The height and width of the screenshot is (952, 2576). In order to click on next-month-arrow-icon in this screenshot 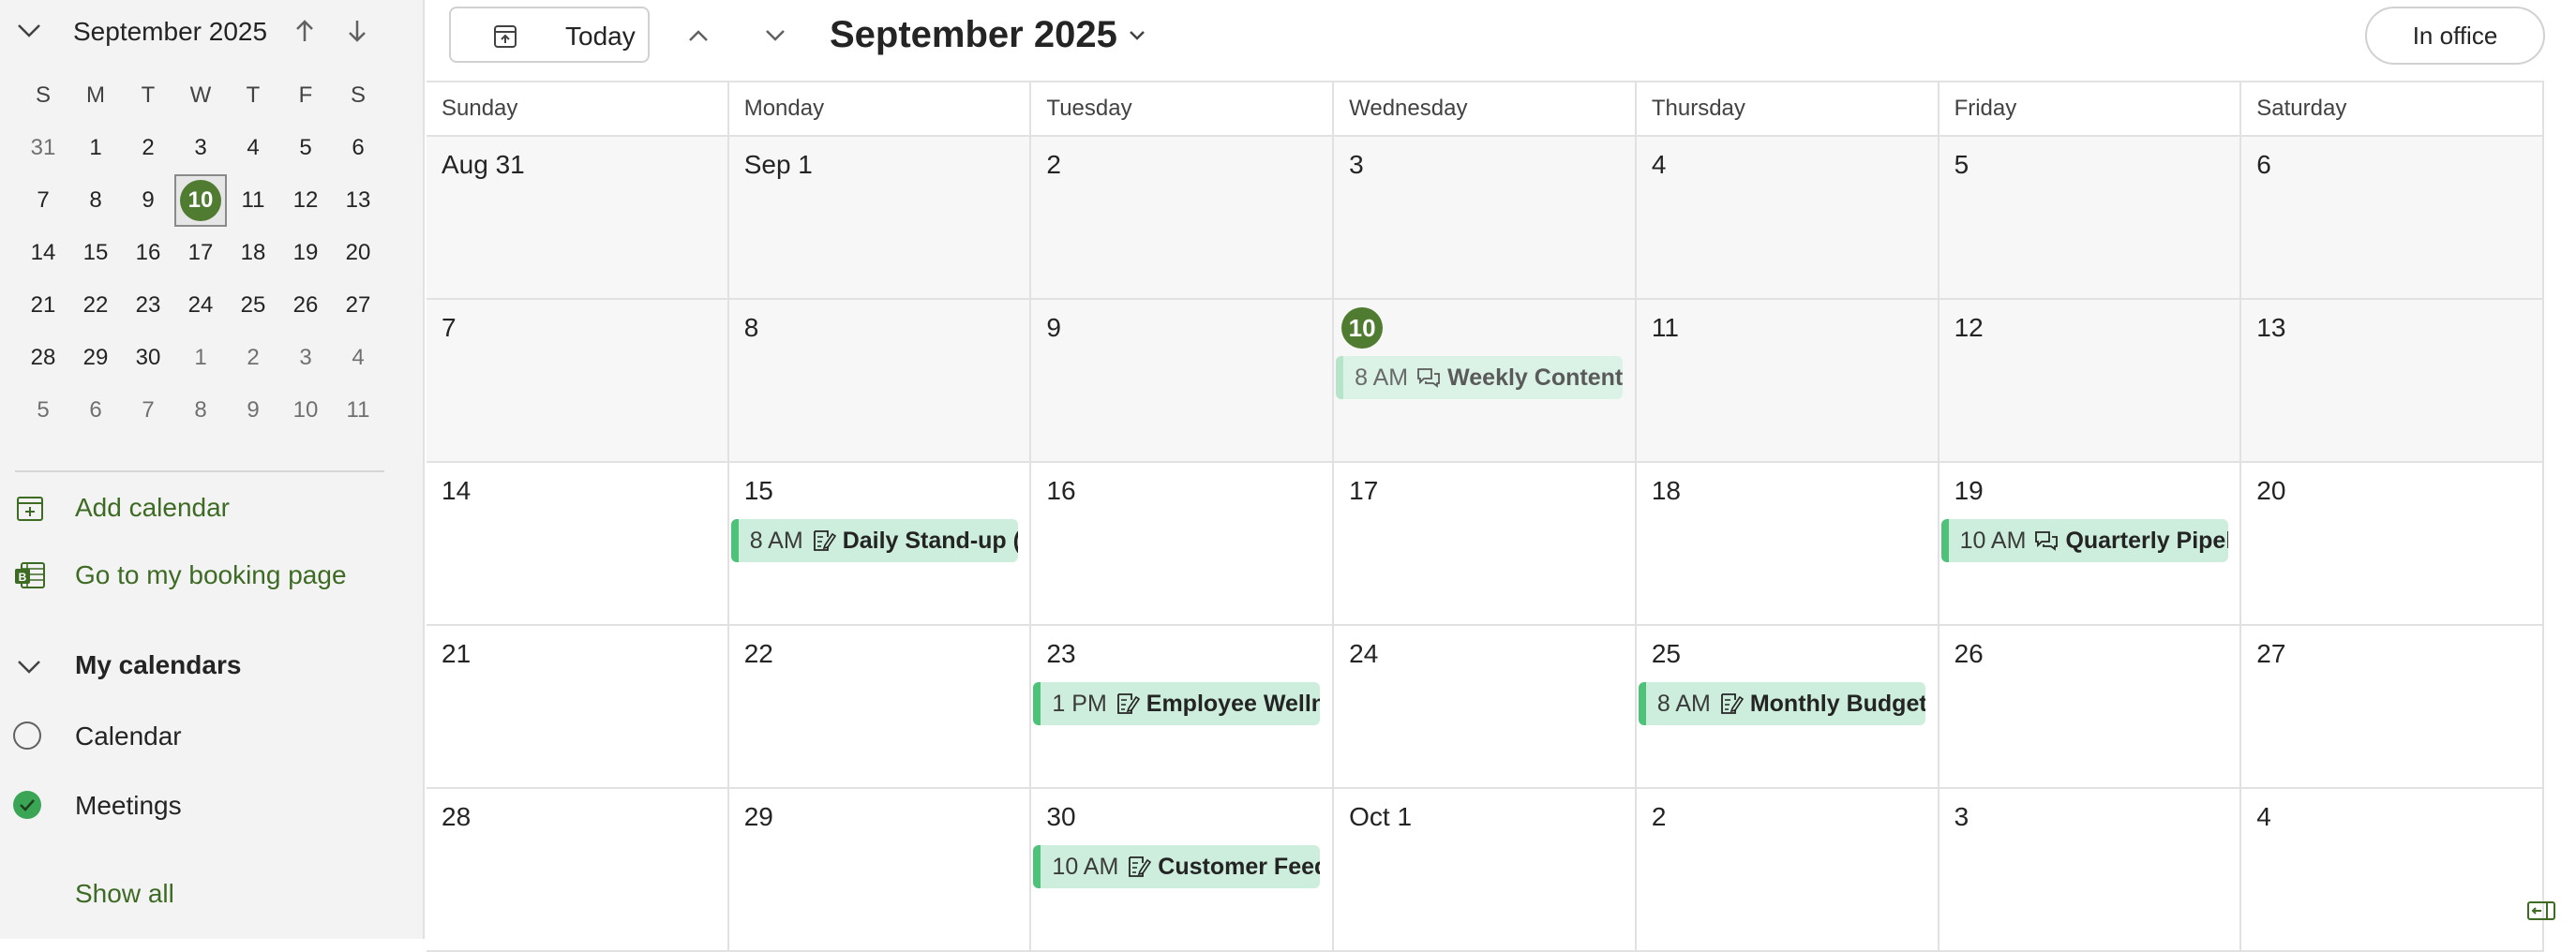, I will do `click(357, 31)`.